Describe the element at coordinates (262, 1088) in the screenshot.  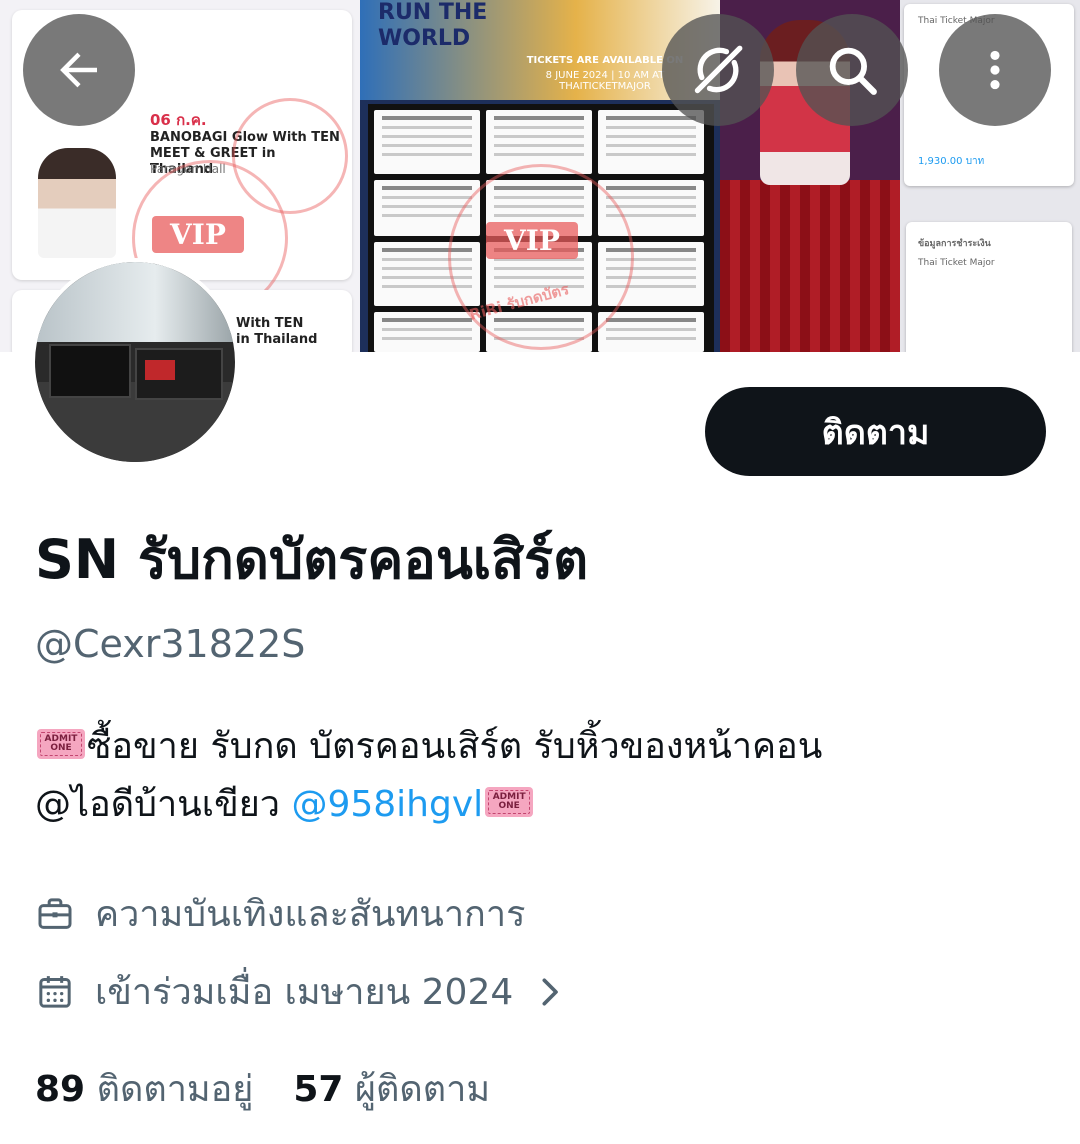
I see `profile-stats: 89 ติดตามอยู่ 57 ผู้ติดตาม` at that location.